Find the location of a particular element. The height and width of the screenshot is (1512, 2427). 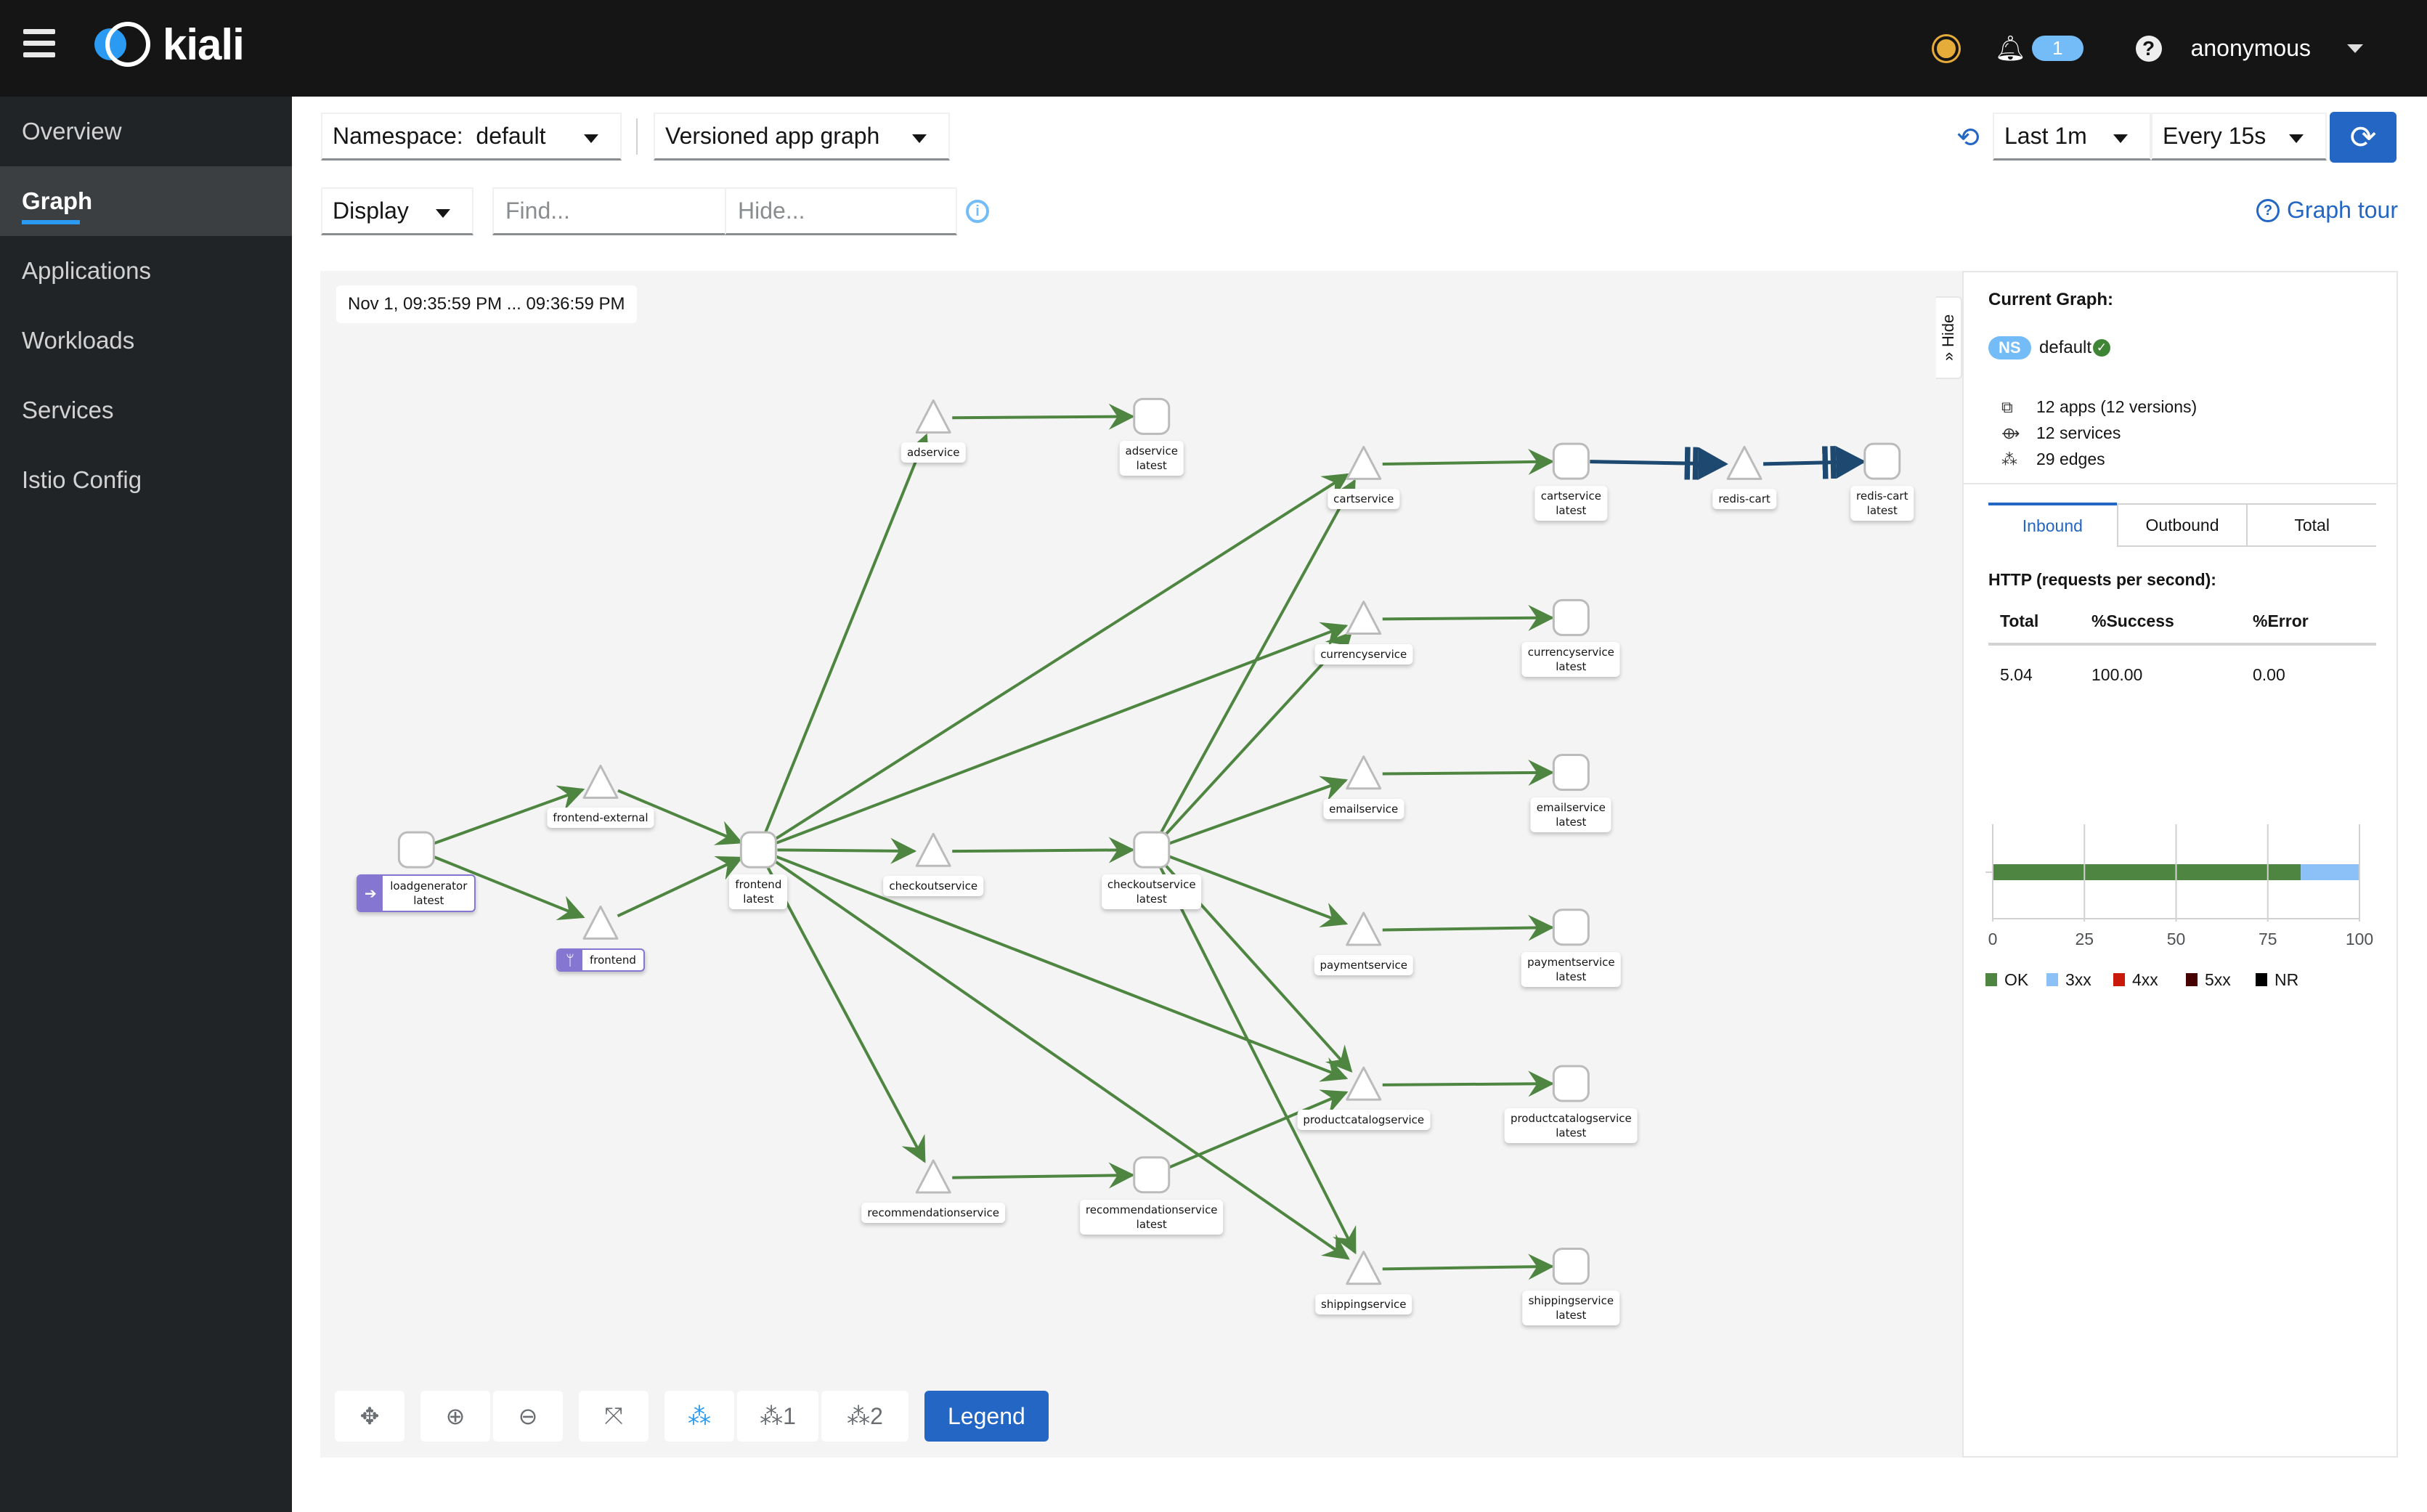

zoom-out-button: ⊖ is located at coordinates (528, 1416).